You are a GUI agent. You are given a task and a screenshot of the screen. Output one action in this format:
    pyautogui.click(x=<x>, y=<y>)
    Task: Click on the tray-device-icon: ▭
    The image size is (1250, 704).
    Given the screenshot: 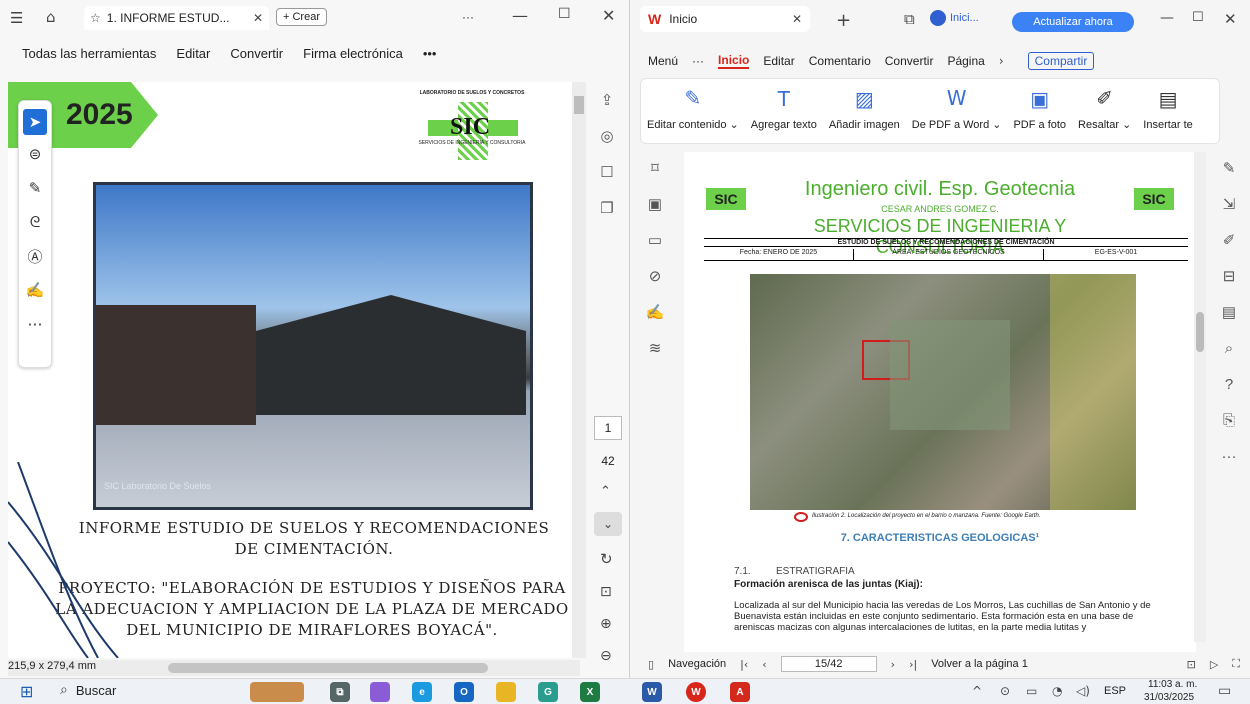 What is the action you would take?
    pyautogui.click(x=1031, y=691)
    